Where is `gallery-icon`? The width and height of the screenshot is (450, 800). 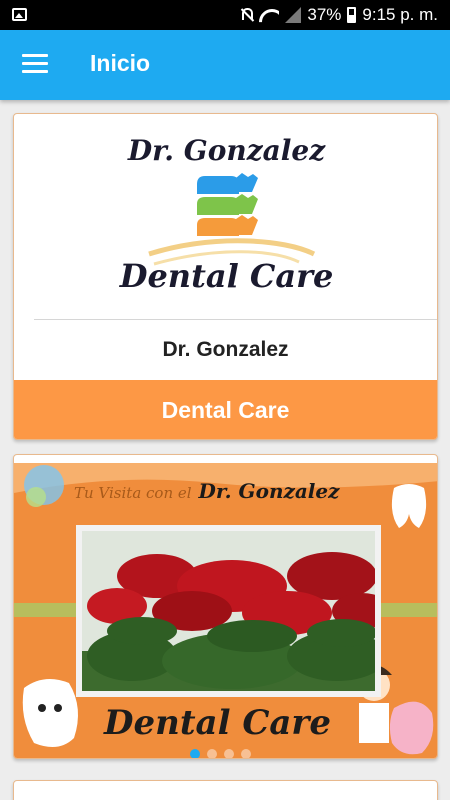
gallery-icon is located at coordinates (19, 14).